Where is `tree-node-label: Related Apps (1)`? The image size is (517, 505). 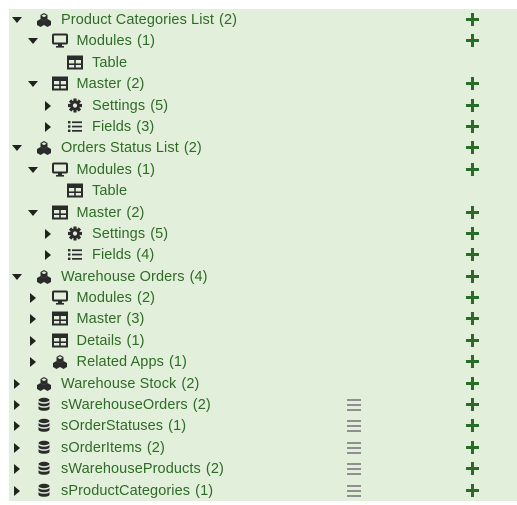 tree-node-label: Related Apps (1) is located at coordinates (132, 362).